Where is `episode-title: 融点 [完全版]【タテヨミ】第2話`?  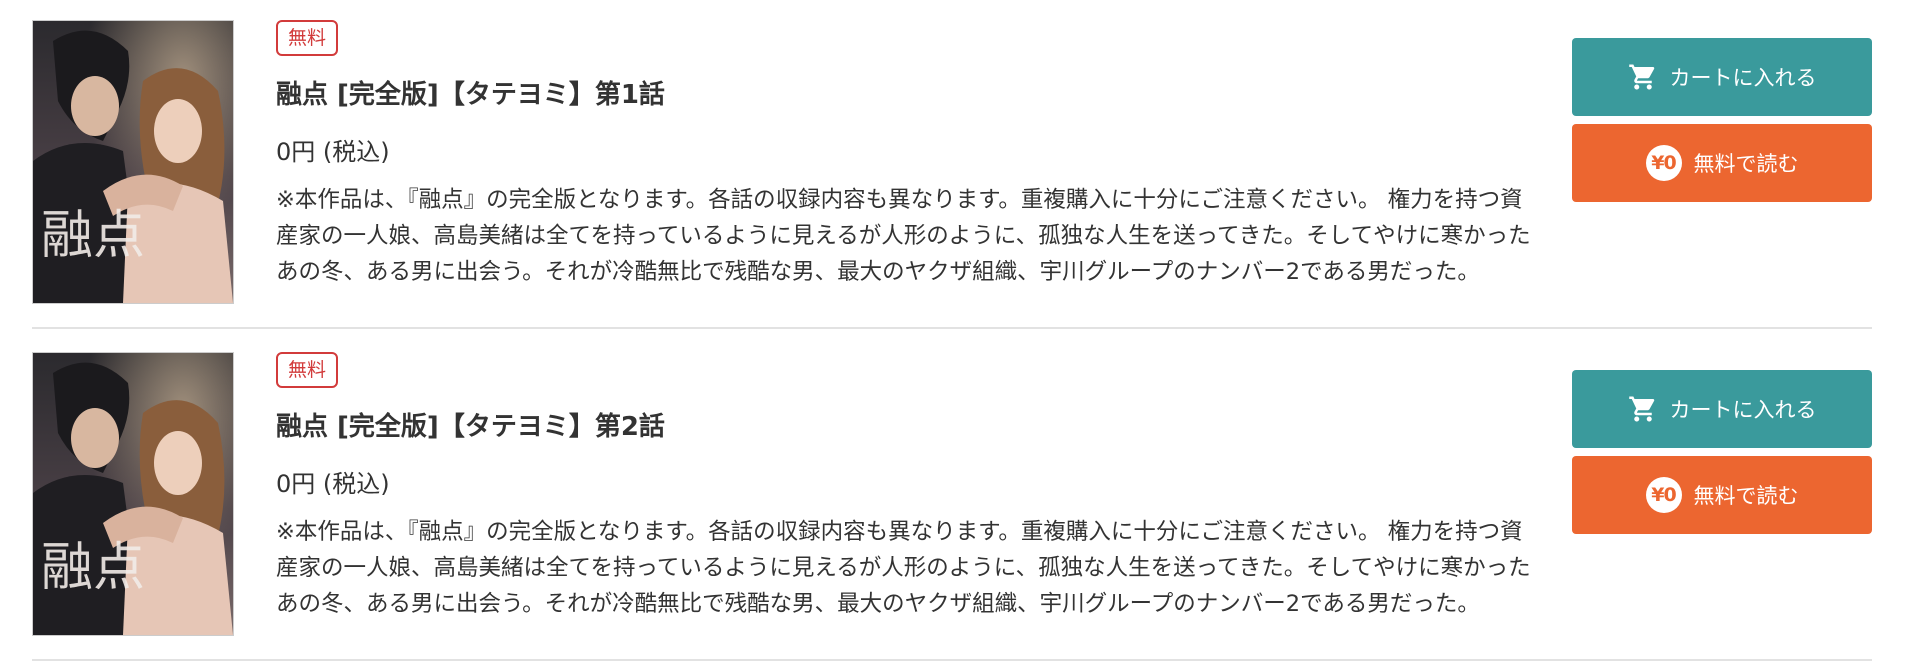
episode-title: 融点 [完全版]【タテヨミ】第2話 is located at coordinates (470, 427).